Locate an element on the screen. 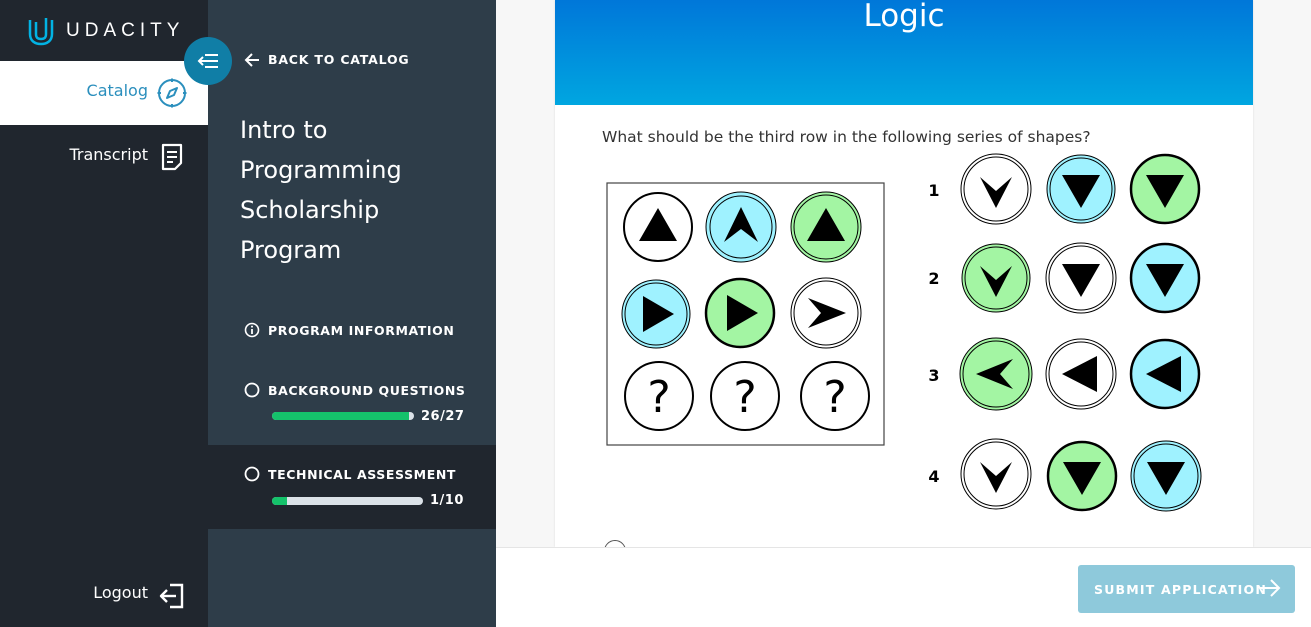 The height and width of the screenshot is (627, 1311). sidebar-item-program-information: PROGRAM INFORMATION is located at coordinates (349, 330).